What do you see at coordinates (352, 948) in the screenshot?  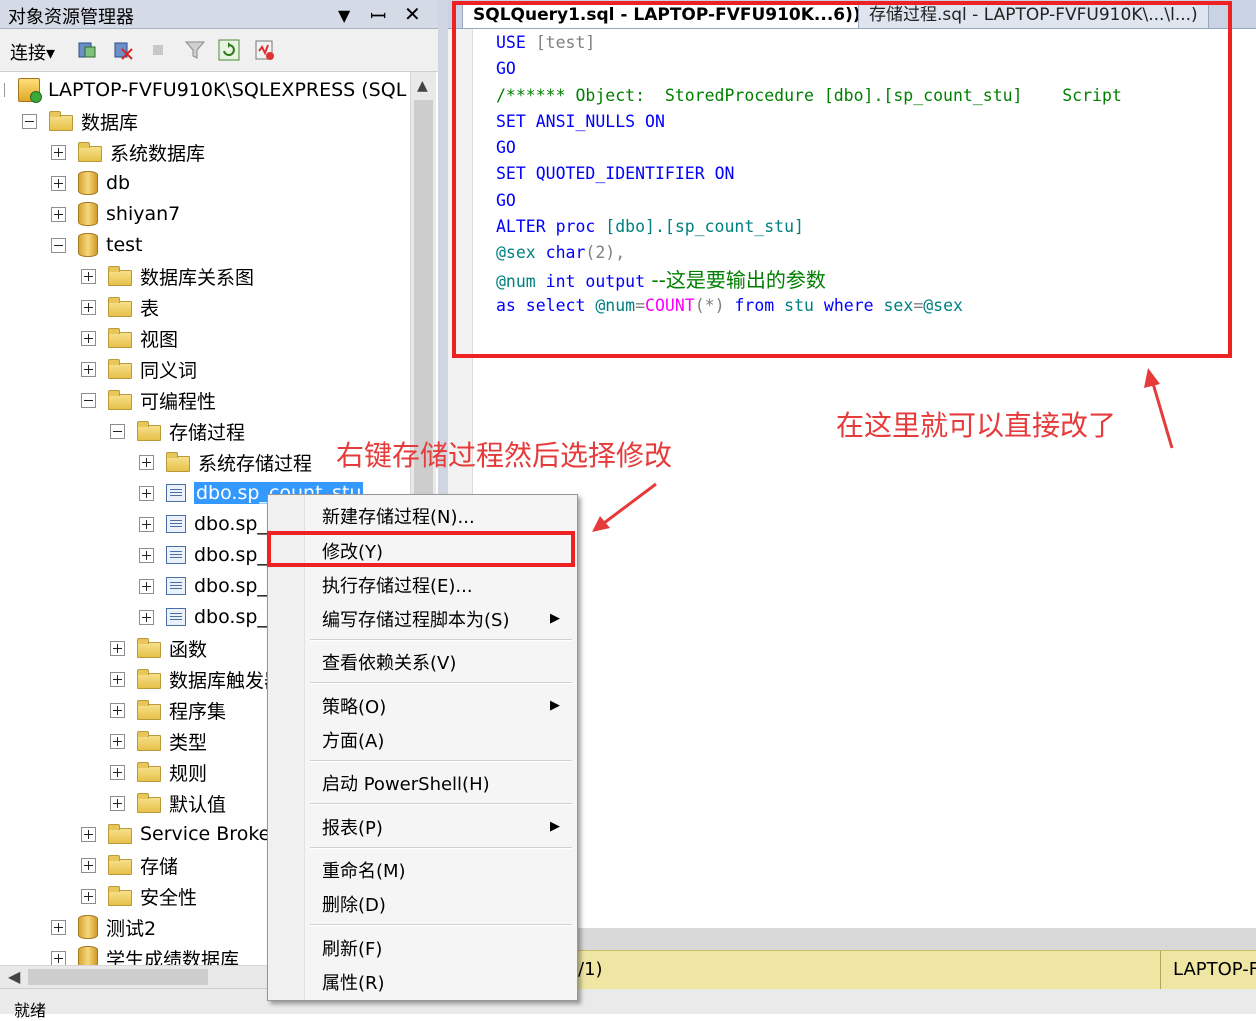 I see `menu-item-refresh: 刷新(F)` at bounding box center [352, 948].